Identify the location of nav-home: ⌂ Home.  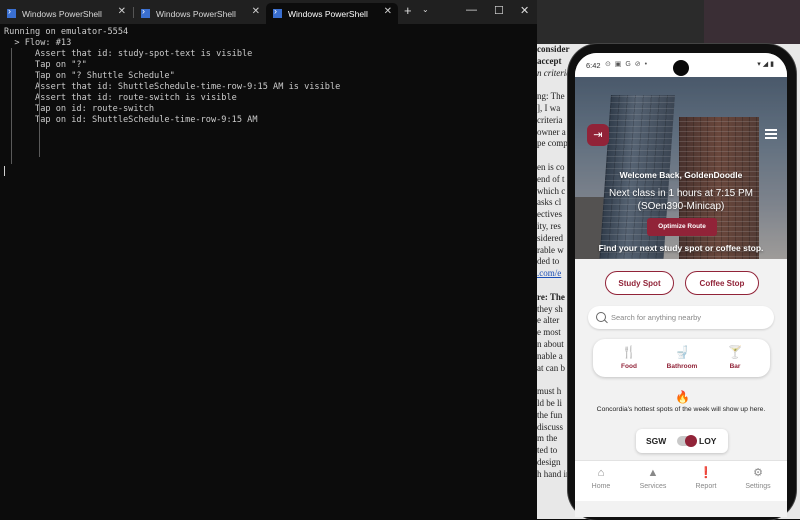
(601, 478).